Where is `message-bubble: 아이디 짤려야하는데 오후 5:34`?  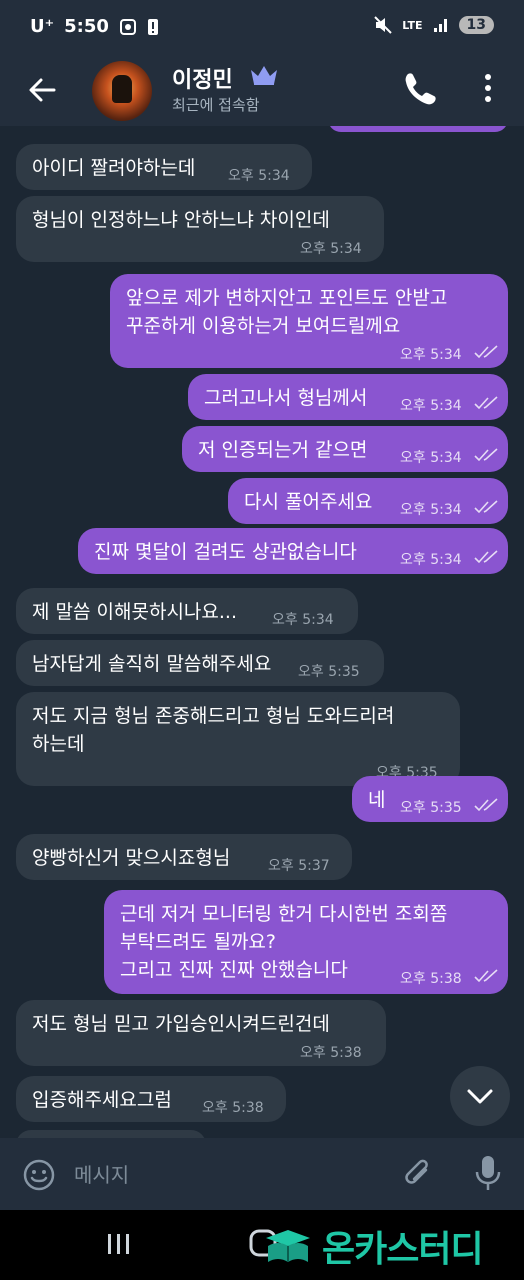 message-bubble: 아이디 짤려야하는데 오후 5:34 is located at coordinates (164, 167).